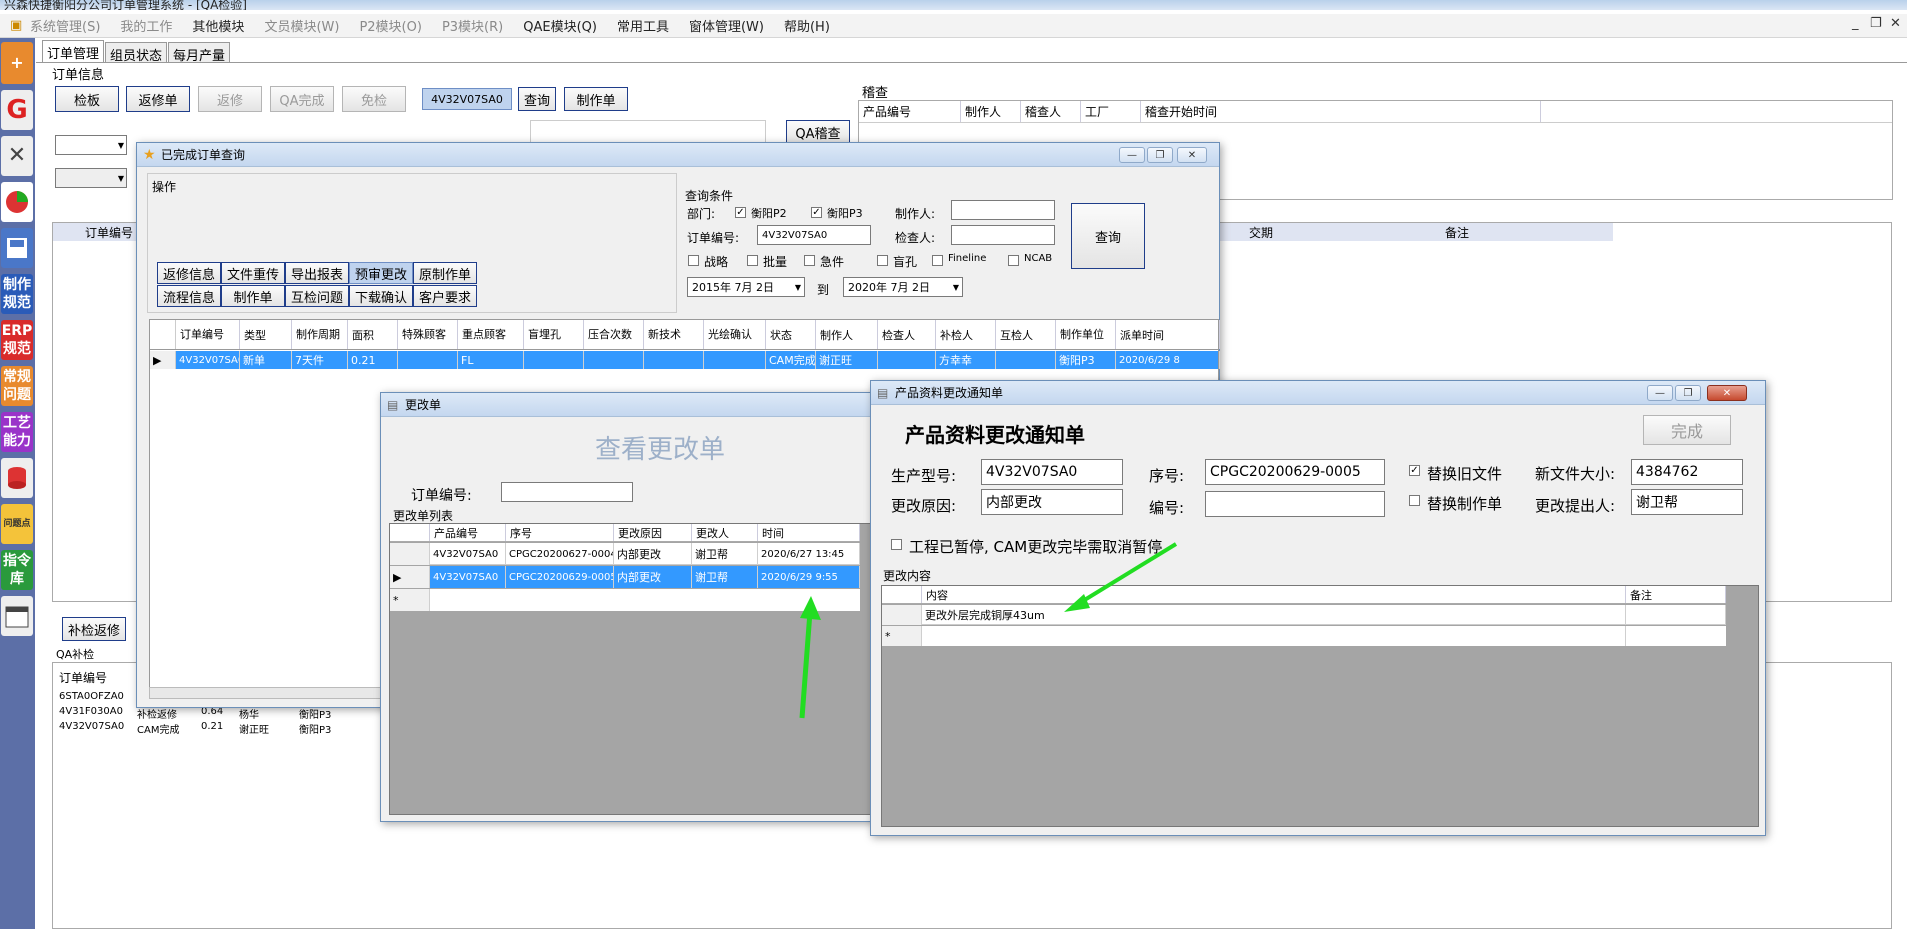  Describe the element at coordinates (17, 386) in the screenshot. I see `dock-common-issues: 常规问题` at that location.